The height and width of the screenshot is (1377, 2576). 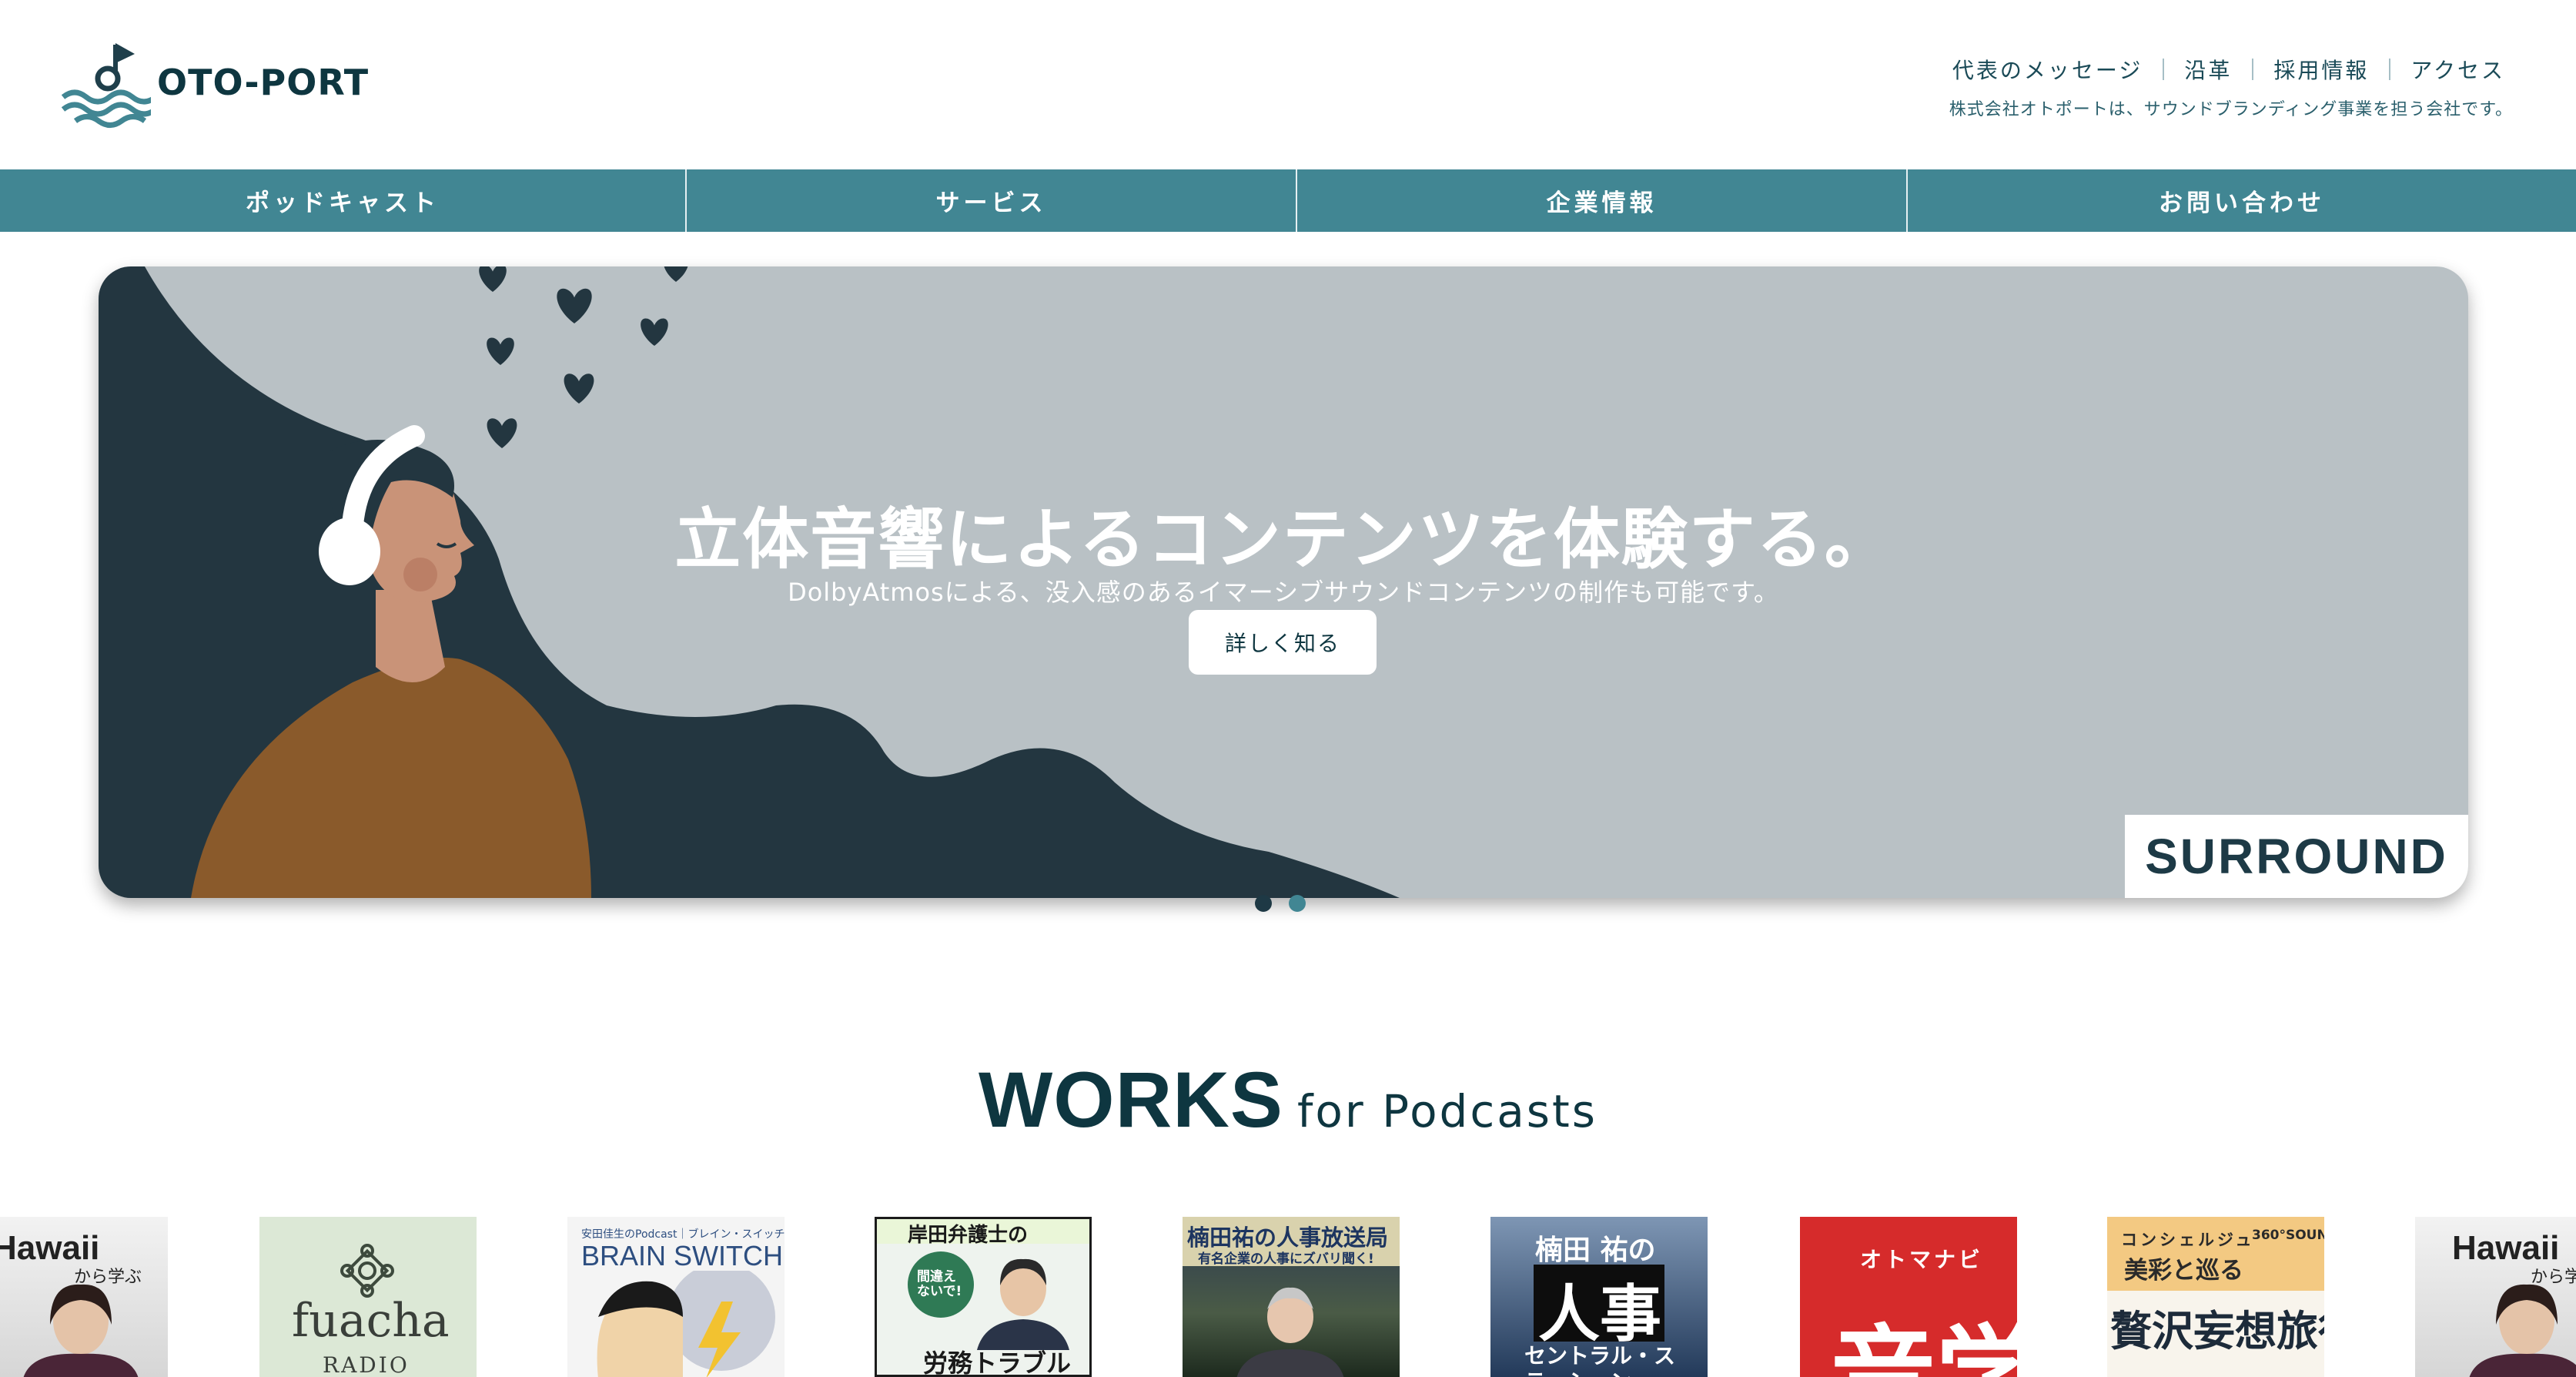 What do you see at coordinates (342, 200) in the screenshot?
I see `nav-item-podcast: ポッドキャスト` at bounding box center [342, 200].